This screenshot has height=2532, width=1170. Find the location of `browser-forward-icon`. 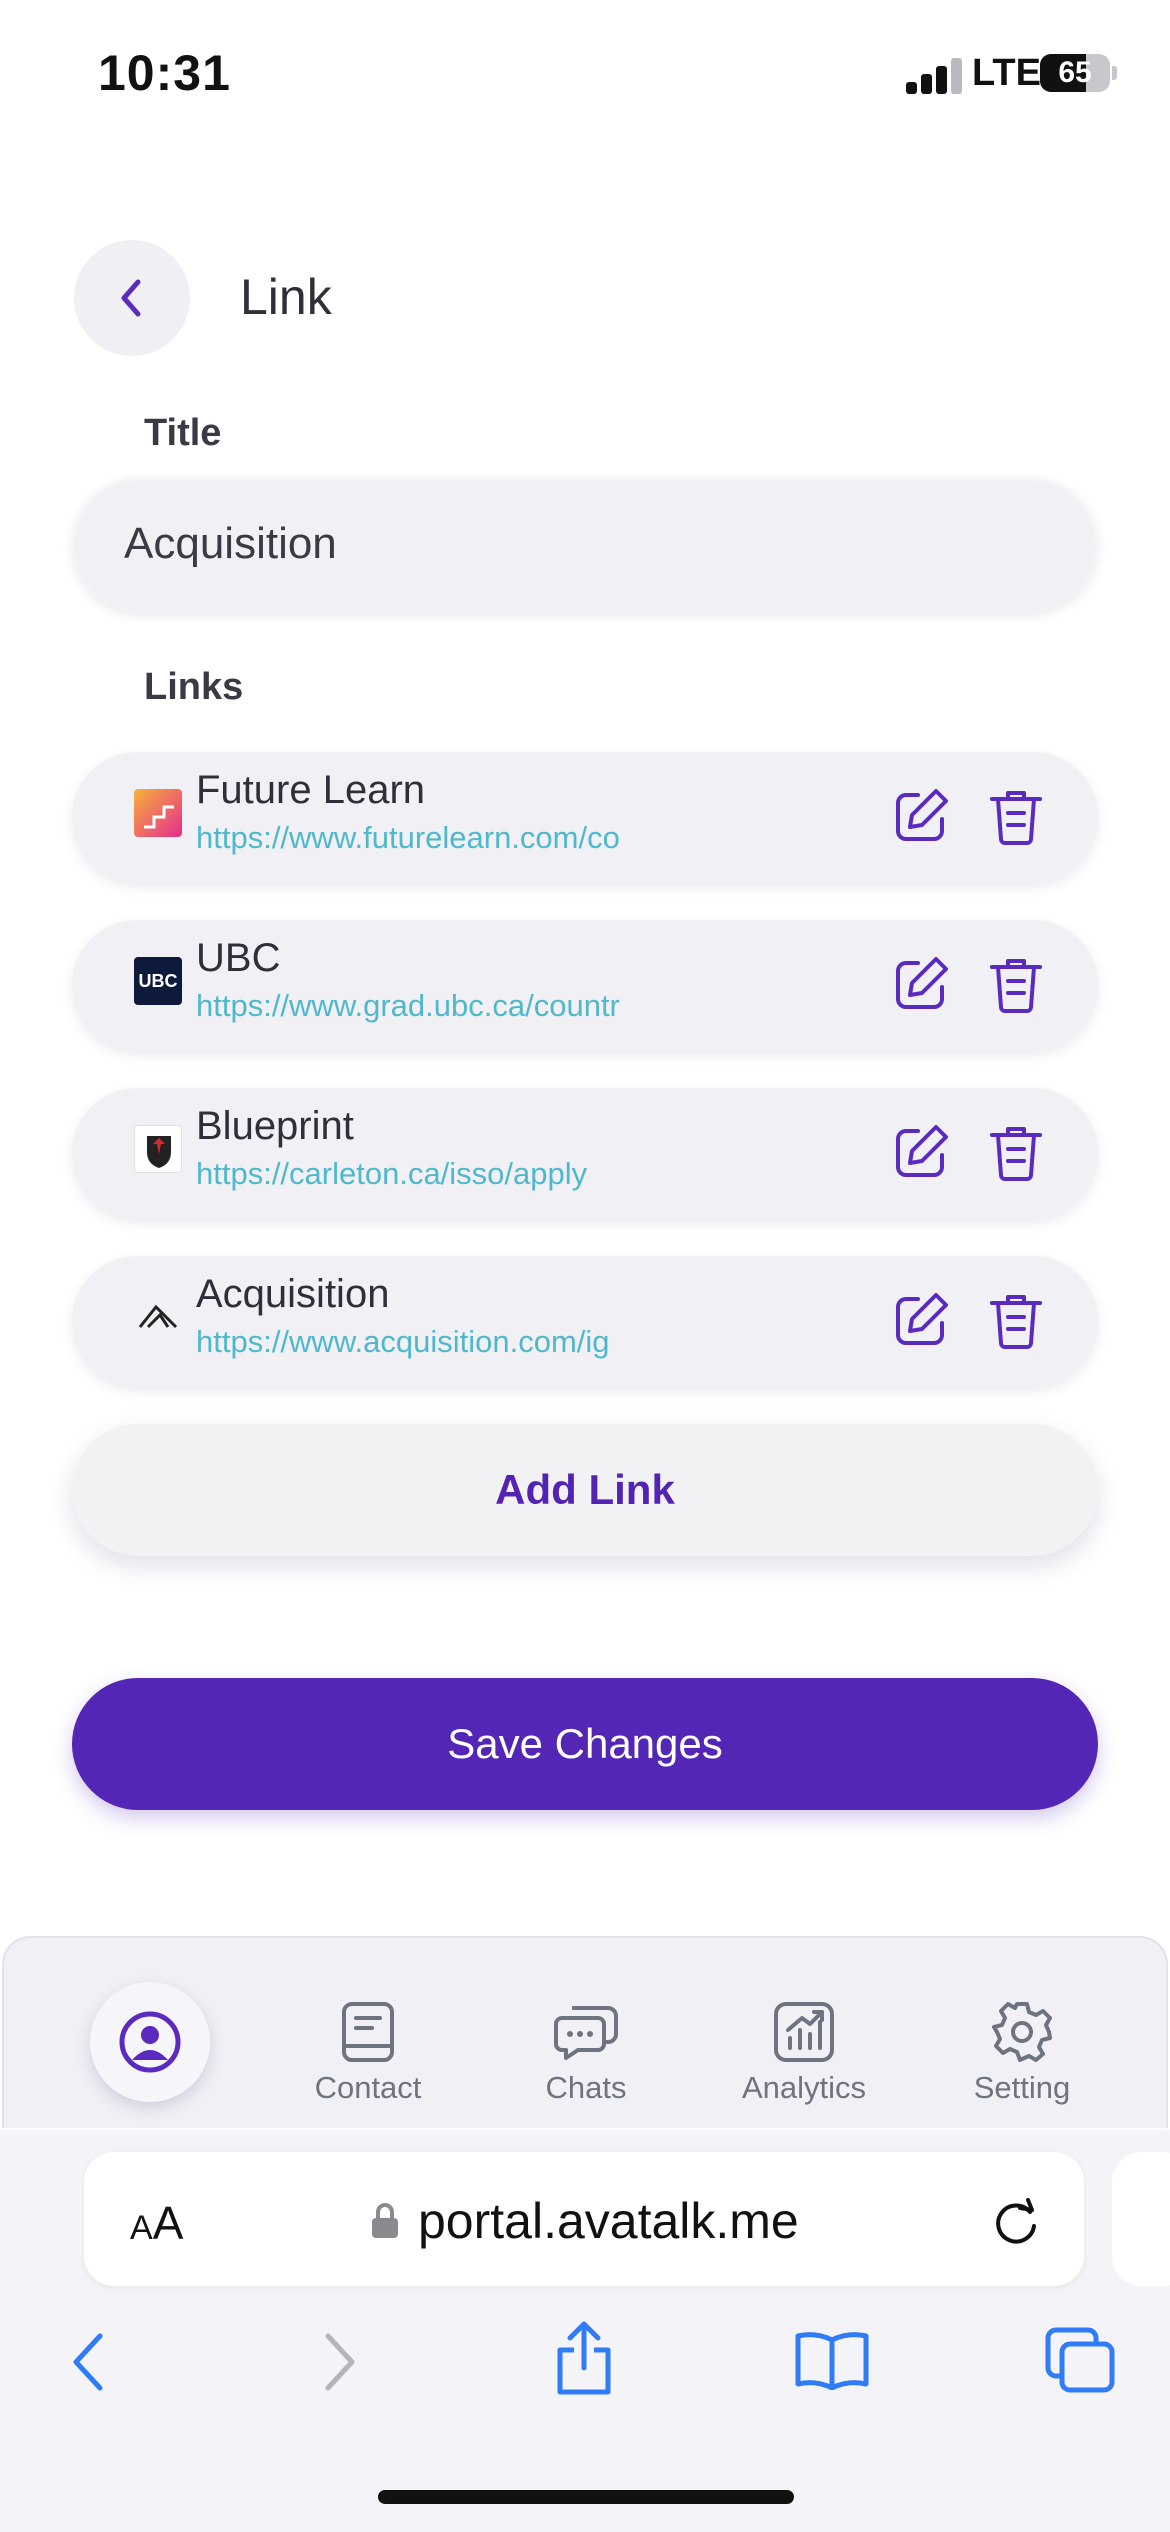

browser-forward-icon is located at coordinates (340, 2362).